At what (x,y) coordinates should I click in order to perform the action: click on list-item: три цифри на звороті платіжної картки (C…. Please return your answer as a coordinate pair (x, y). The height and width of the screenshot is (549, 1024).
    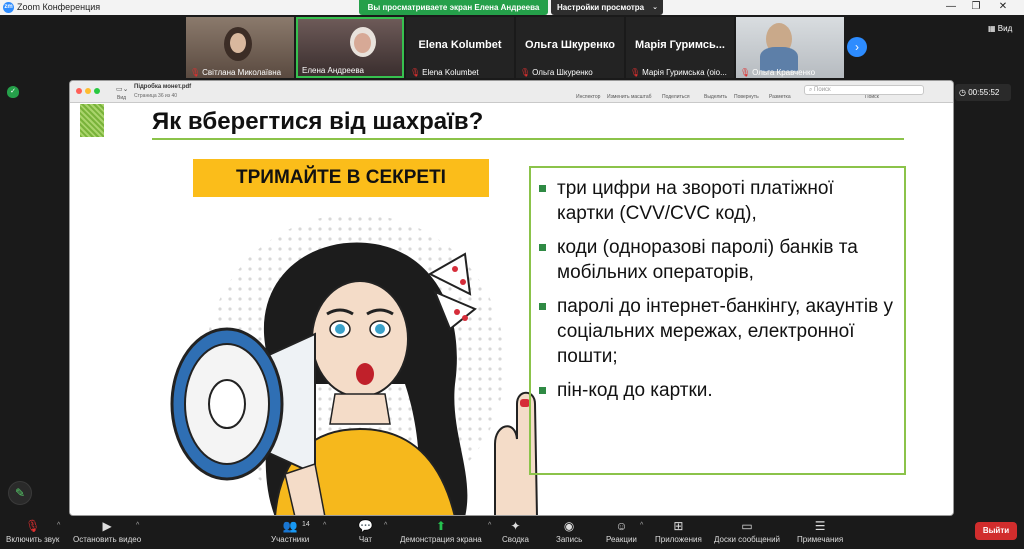
    Looking at the image, I should click on (716, 201).